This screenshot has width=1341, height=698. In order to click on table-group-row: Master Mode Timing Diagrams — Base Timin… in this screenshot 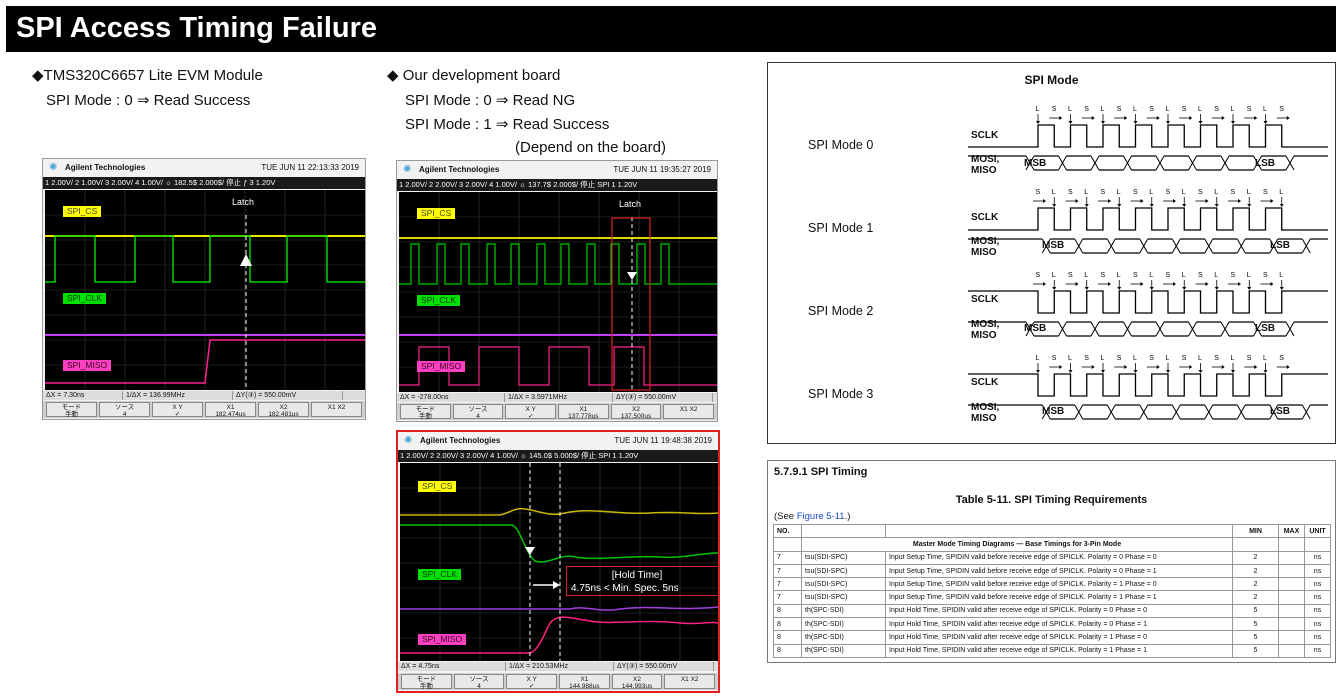, I will do `click(1052, 544)`.